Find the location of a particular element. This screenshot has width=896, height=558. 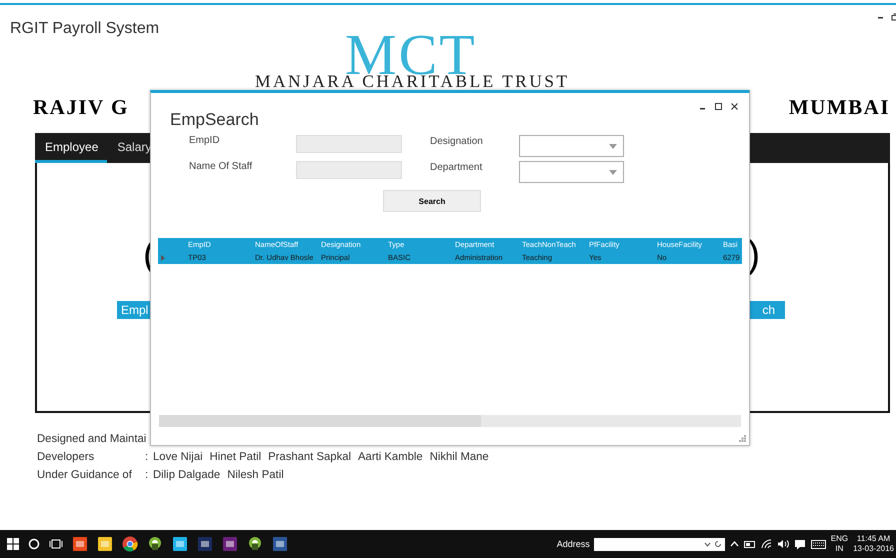

task-view-icon is located at coordinates (56, 544).